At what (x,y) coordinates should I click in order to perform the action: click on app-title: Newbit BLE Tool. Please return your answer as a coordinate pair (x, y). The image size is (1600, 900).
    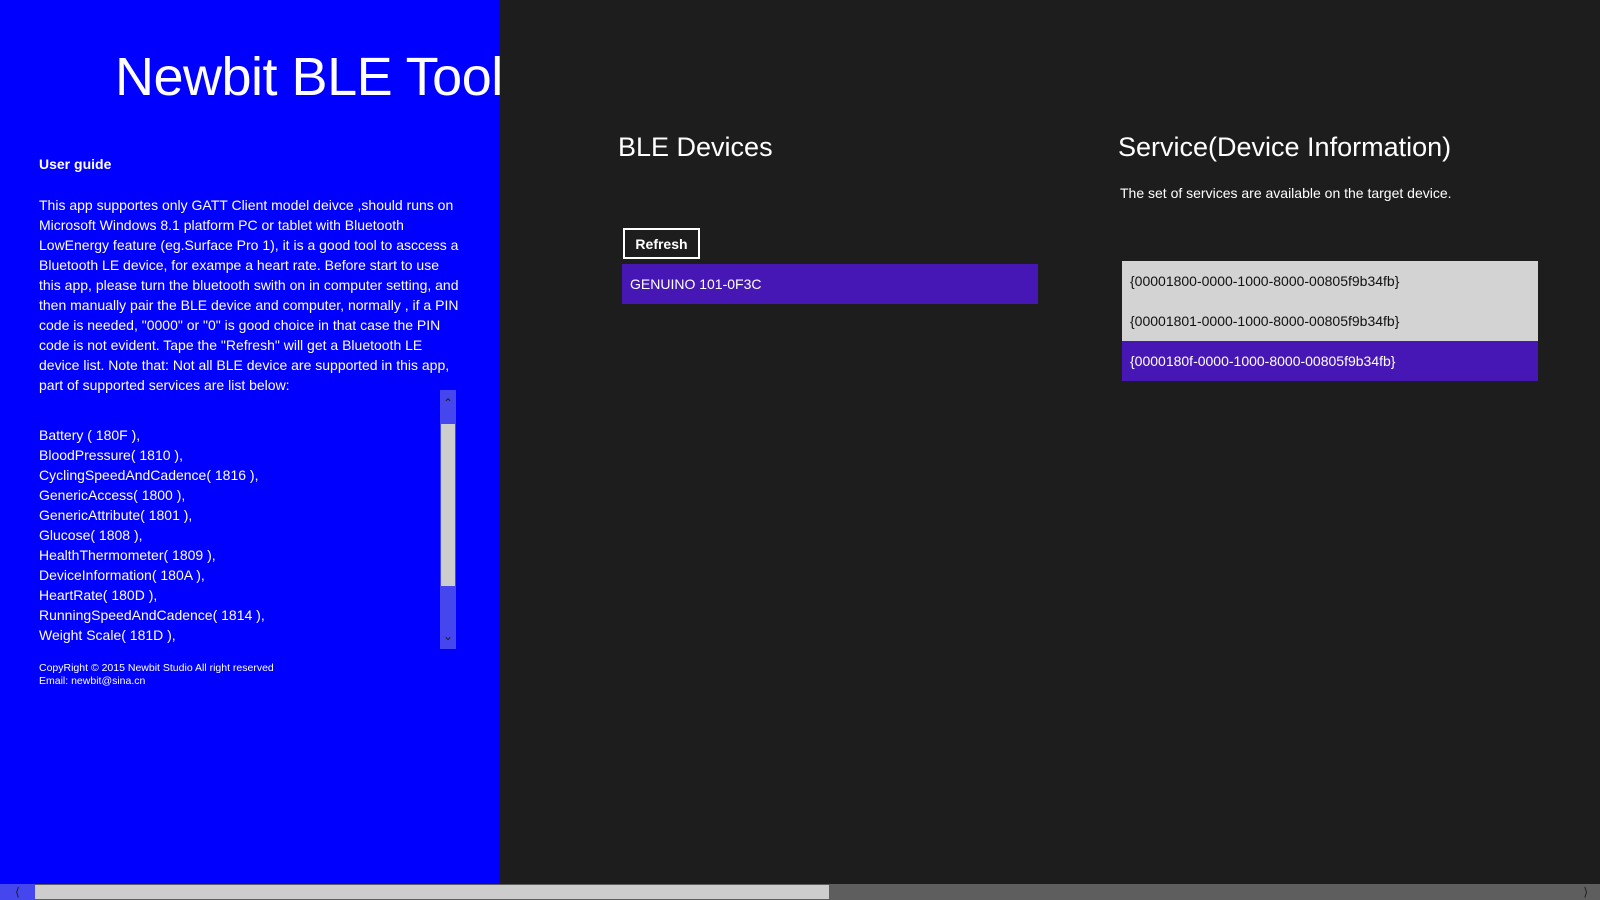
    Looking at the image, I should click on (309, 77).